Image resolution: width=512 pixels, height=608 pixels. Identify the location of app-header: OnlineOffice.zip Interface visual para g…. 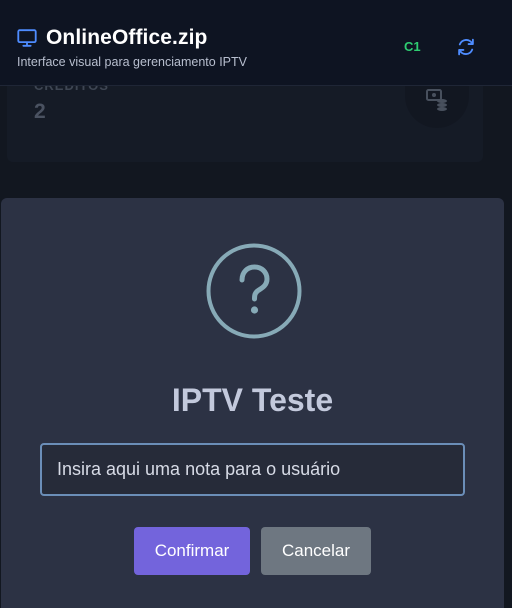
(256, 43).